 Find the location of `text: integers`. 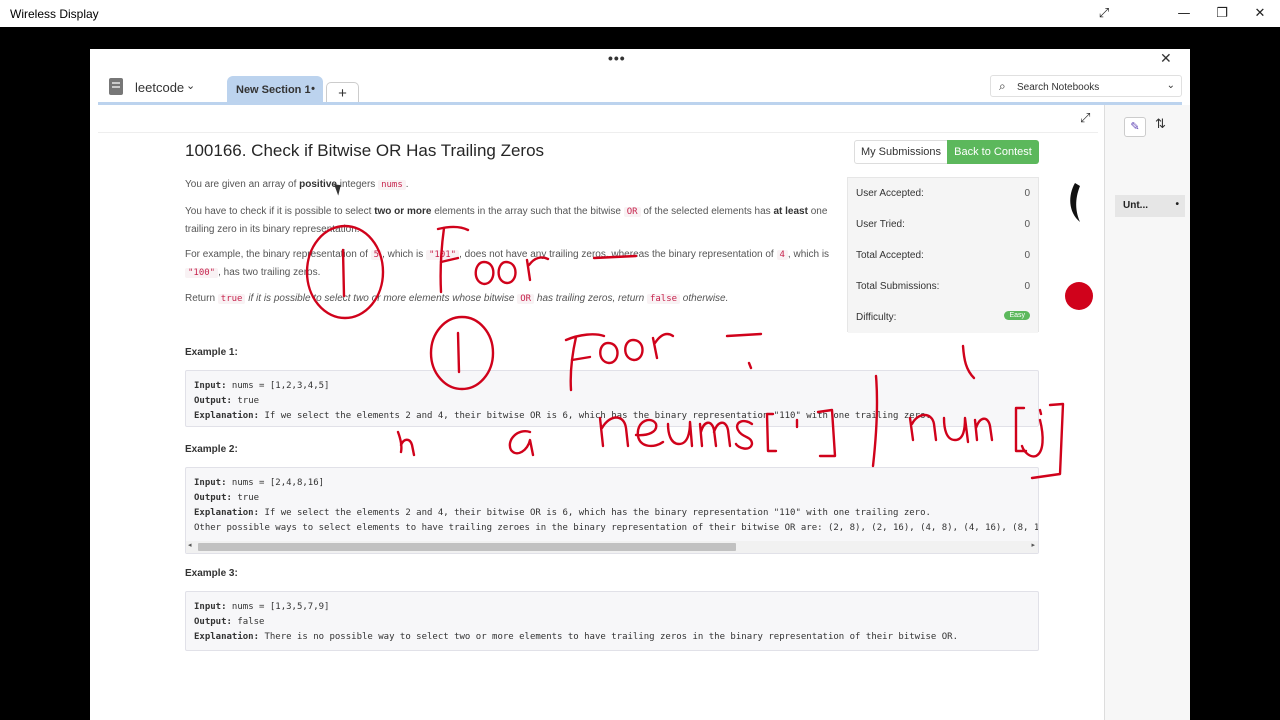

text: integers is located at coordinates (357, 184).